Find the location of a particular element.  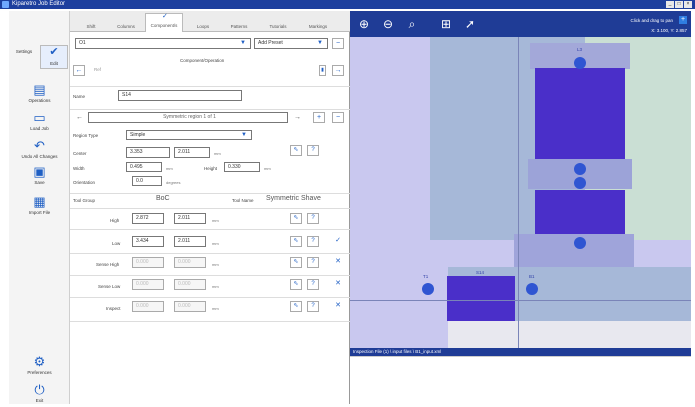

remove-region-button: − is located at coordinates (338, 117).